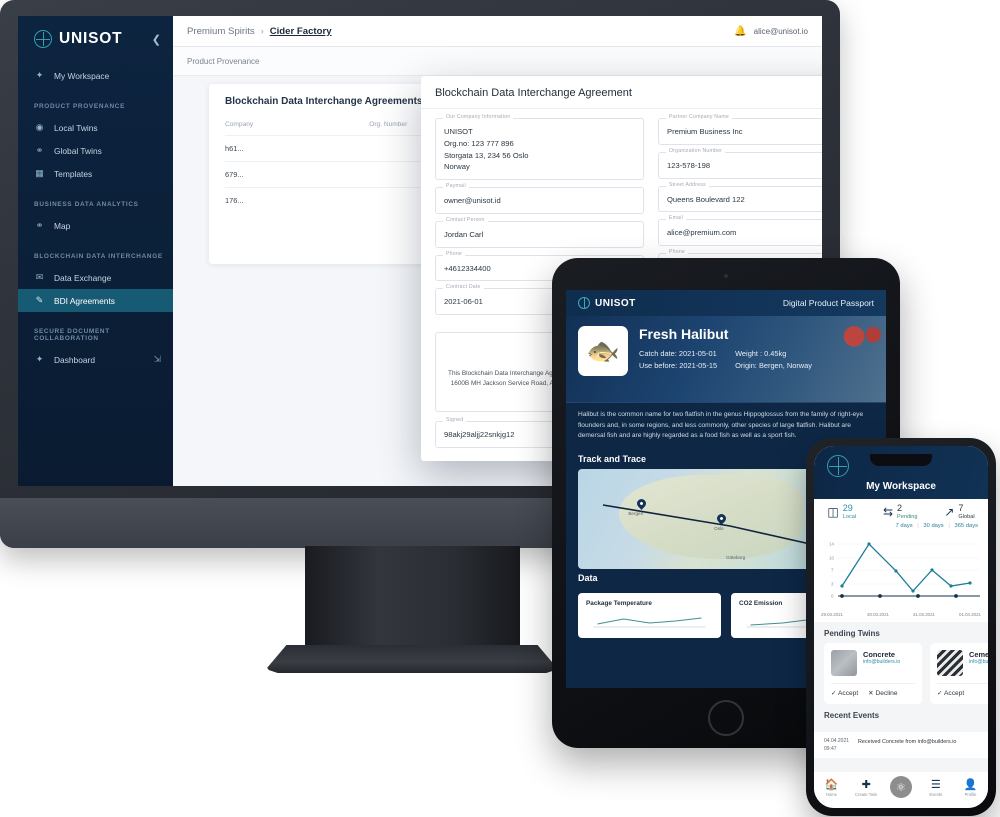 Image resolution: width=1000 pixels, height=817 pixels. What do you see at coordinates (828, 303) in the screenshot?
I see `tablet-header-title: Digital Product Passport` at bounding box center [828, 303].